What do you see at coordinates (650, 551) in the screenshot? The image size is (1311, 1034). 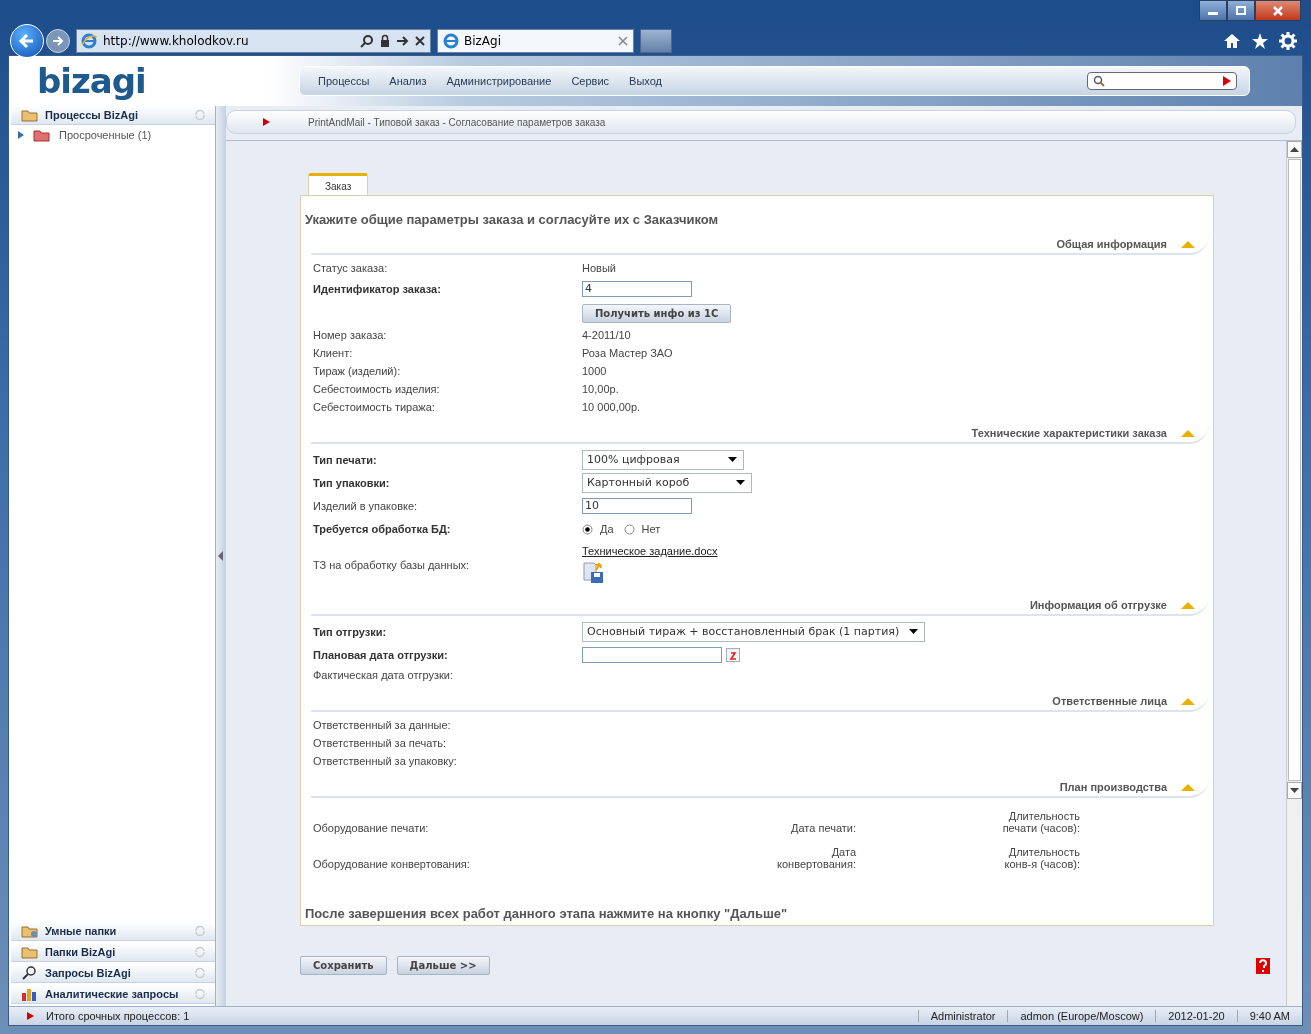 I see `file-link: Техническое задание.docx` at bounding box center [650, 551].